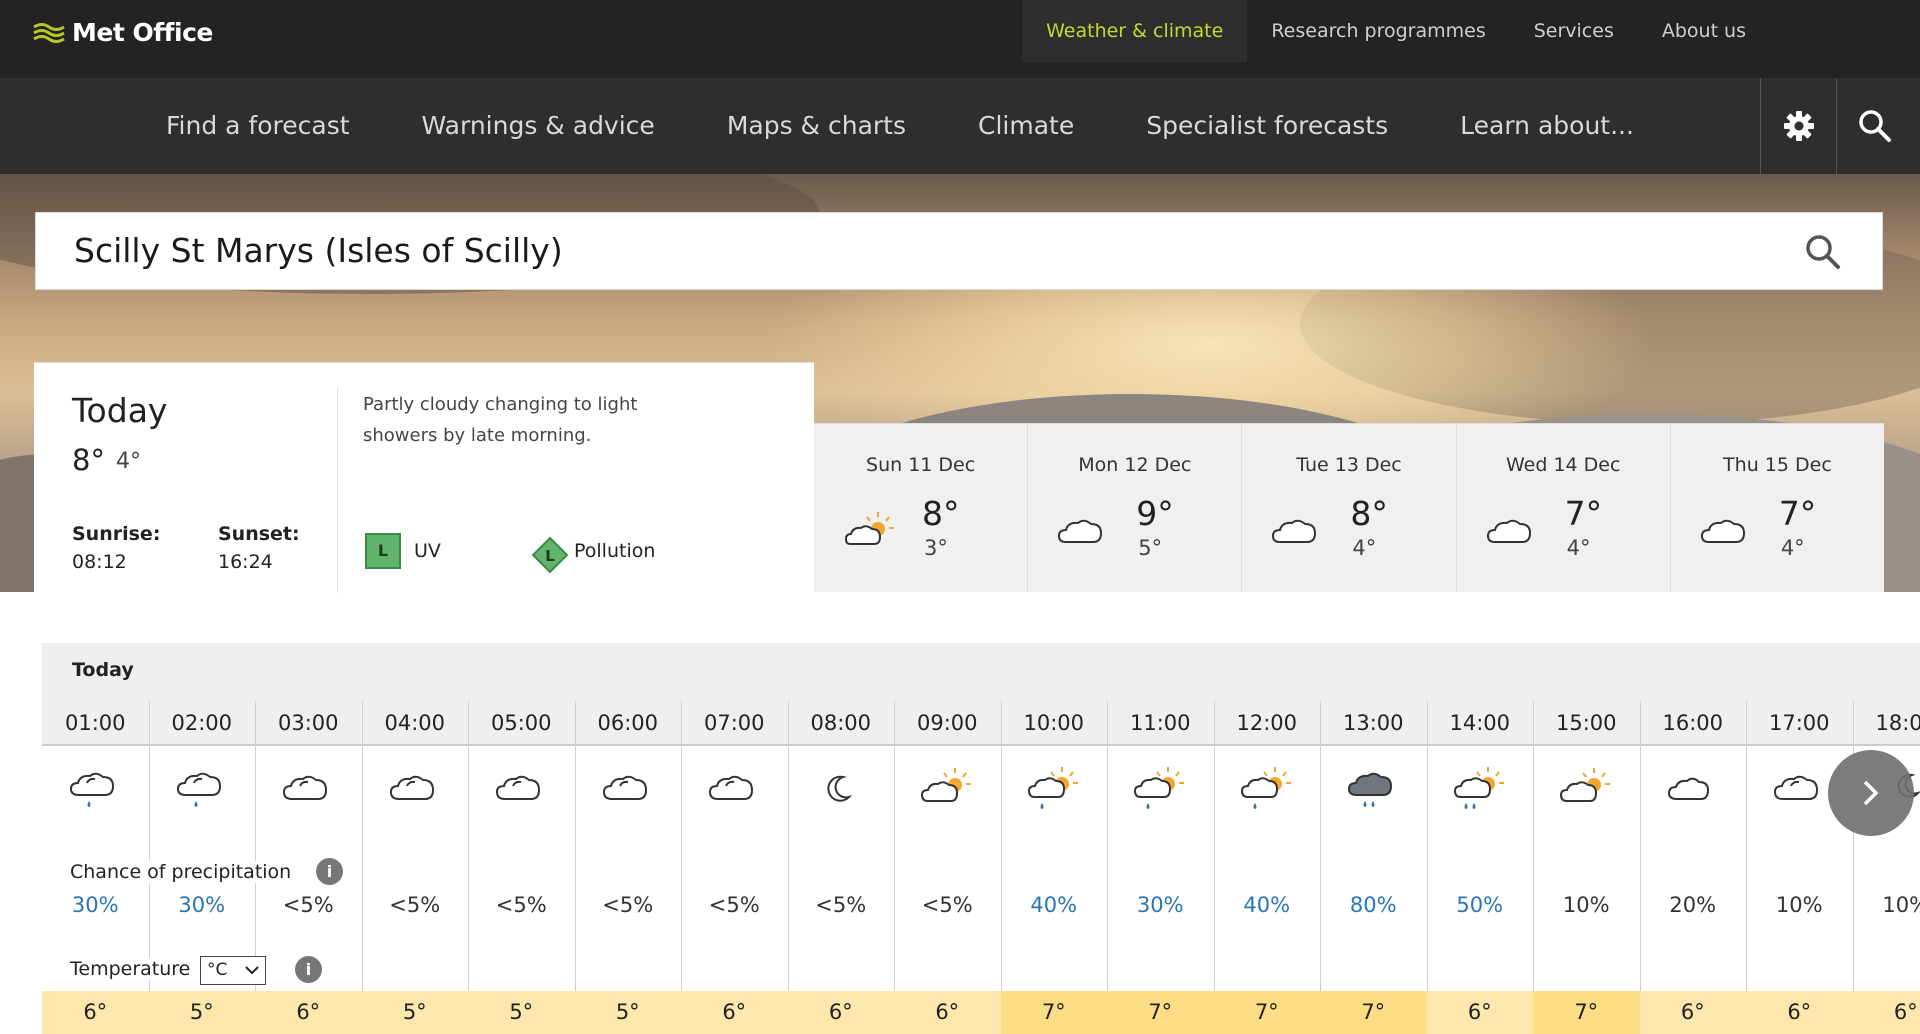  What do you see at coordinates (202, 723) in the screenshot?
I see `hour-time: 02:00` at bounding box center [202, 723].